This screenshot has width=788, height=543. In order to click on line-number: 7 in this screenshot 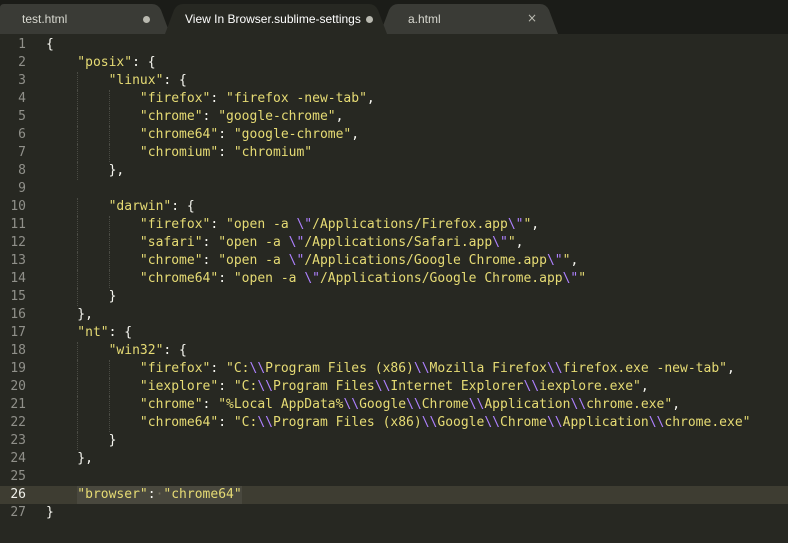, I will do `click(22, 152)`.